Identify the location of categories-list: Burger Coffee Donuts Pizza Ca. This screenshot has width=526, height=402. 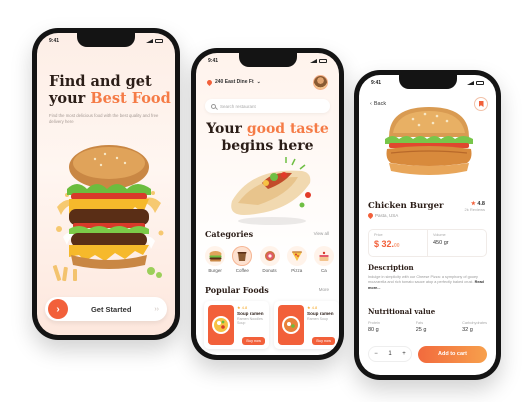
(269, 259).